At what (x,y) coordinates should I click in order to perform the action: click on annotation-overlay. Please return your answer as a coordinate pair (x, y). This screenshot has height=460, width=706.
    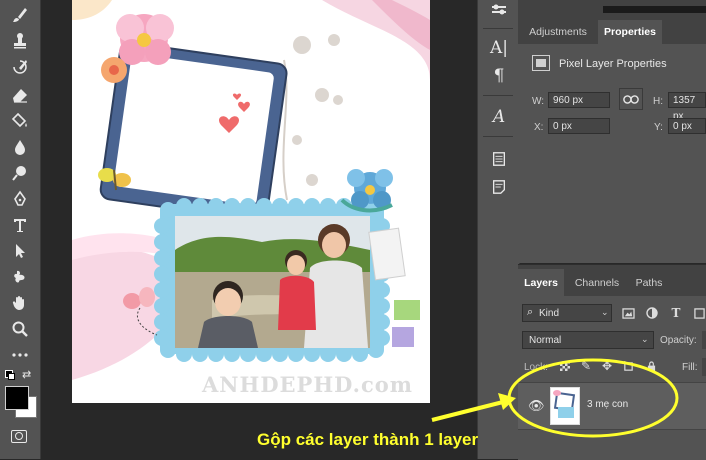
    Looking at the image, I should click on (555, 398).